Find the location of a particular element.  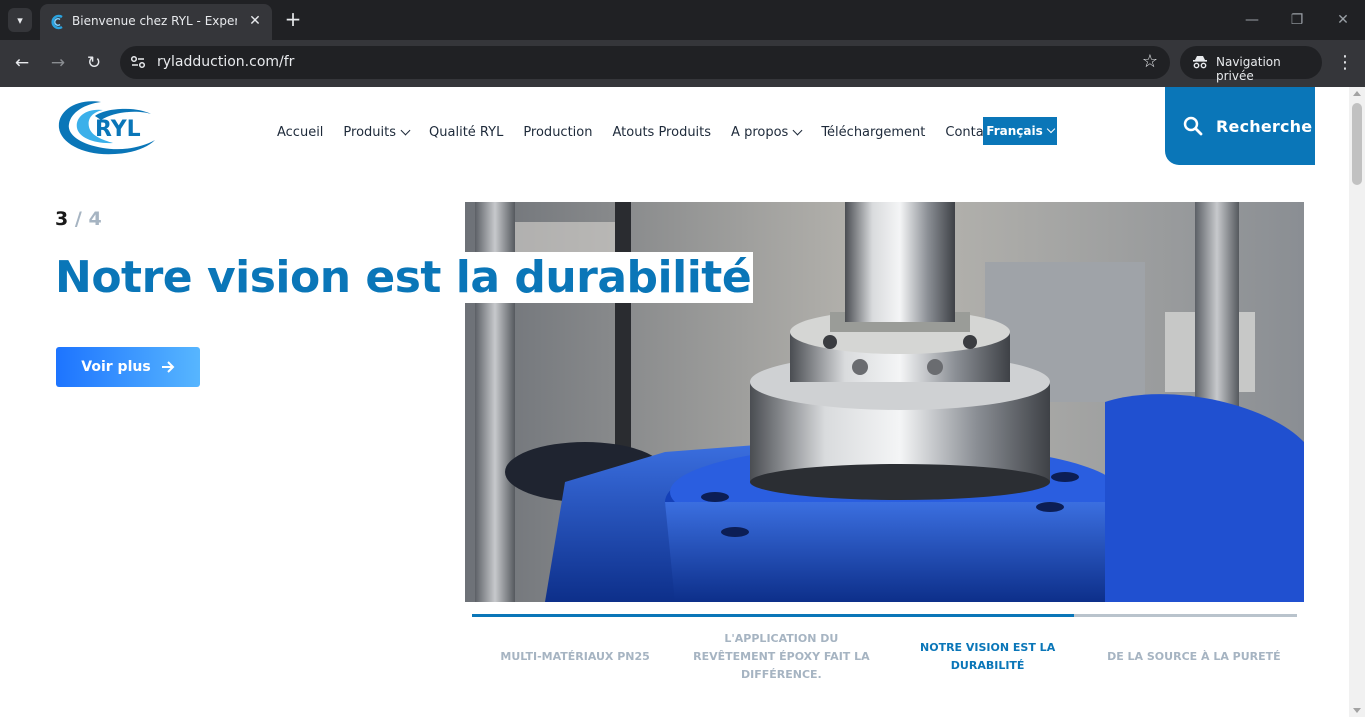

scrollbar-thumb is located at coordinates (1357, 144).